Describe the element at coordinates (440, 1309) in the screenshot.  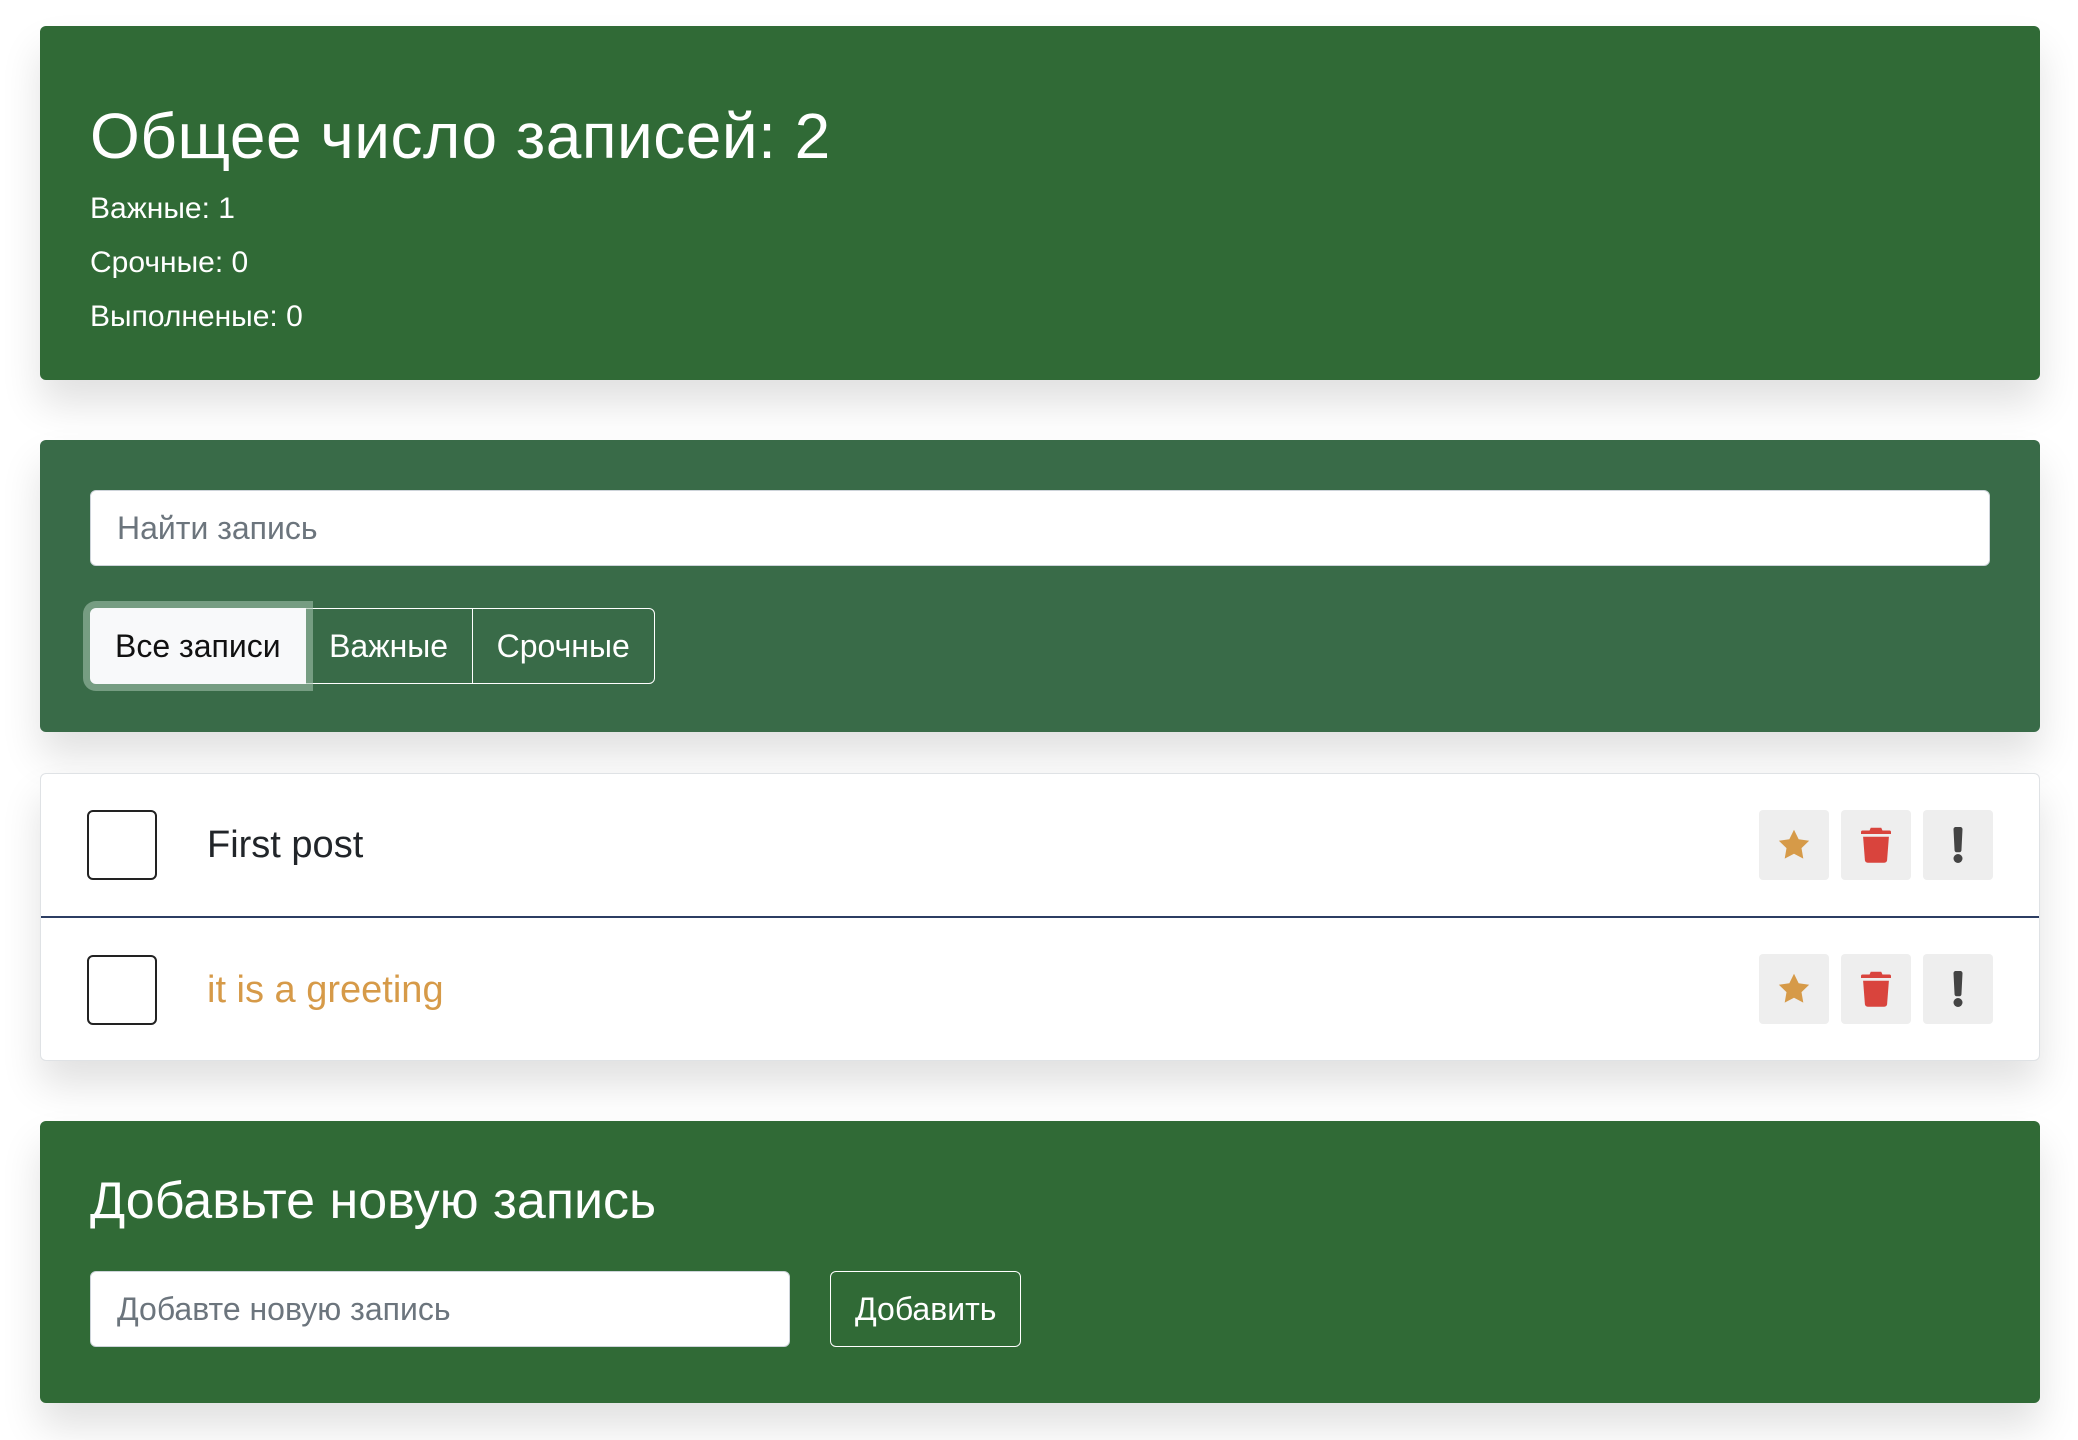
I see `new-post-input` at that location.